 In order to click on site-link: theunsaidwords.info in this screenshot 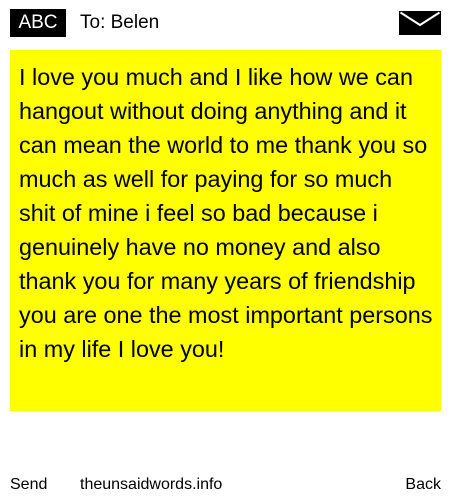, I will do `click(151, 485)`.